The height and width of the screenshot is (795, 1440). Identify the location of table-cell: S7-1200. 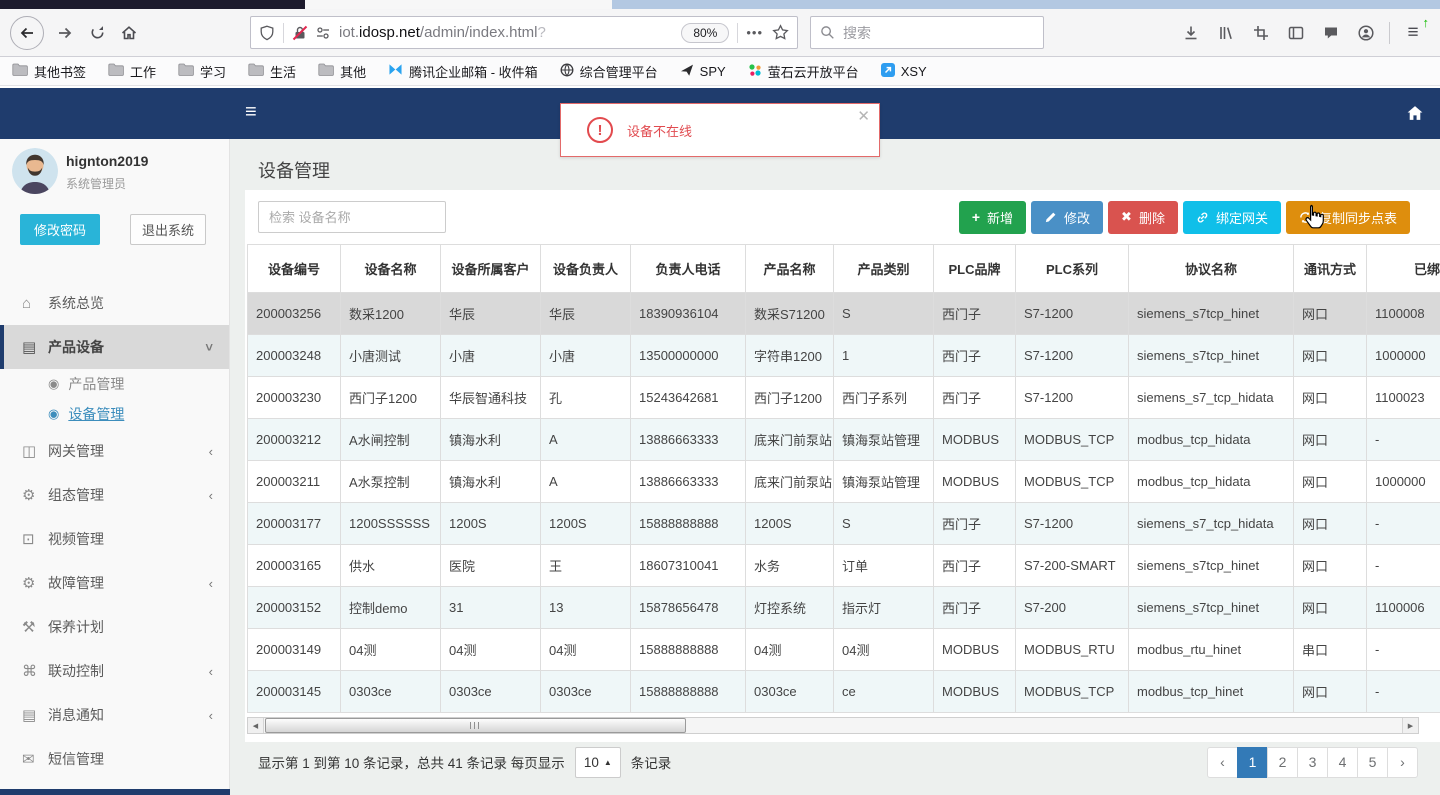
(1072, 313).